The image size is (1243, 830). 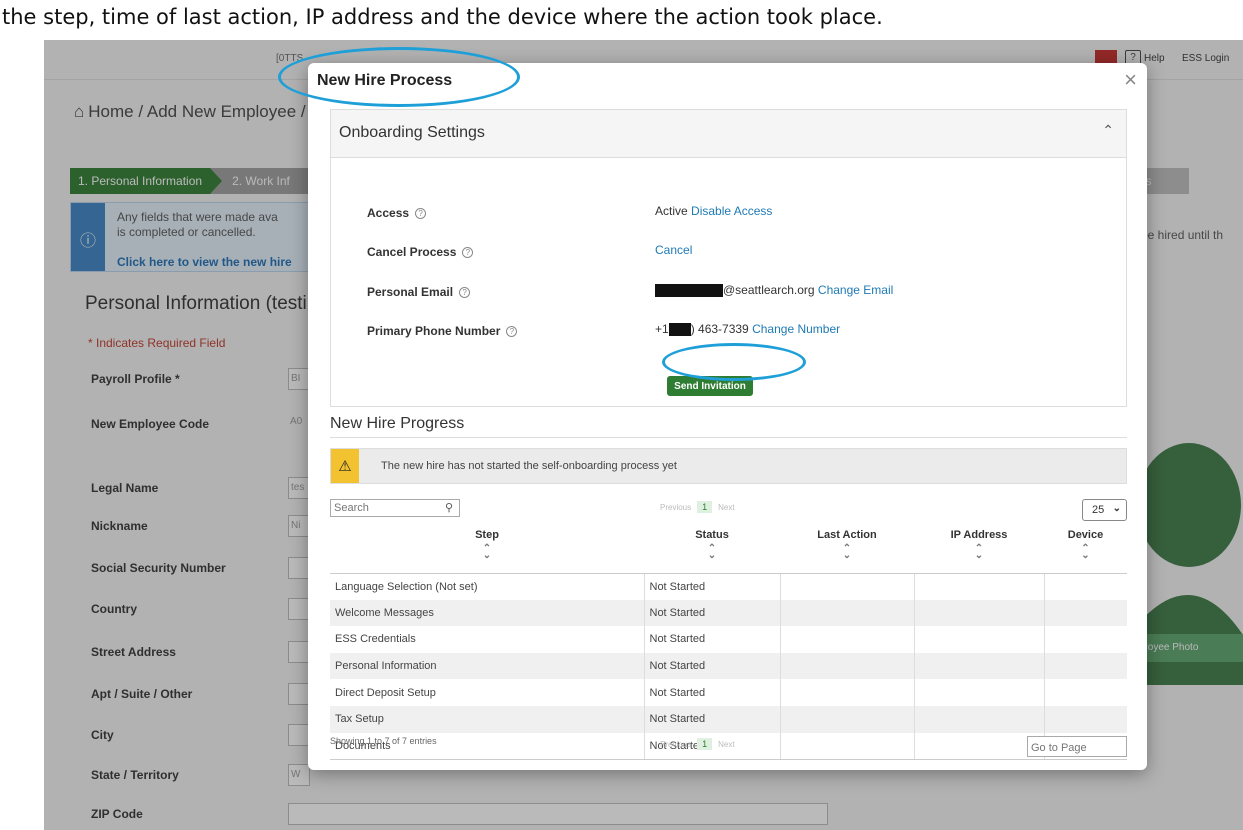 What do you see at coordinates (1077, 746) in the screenshot?
I see `go-to-page-input` at bounding box center [1077, 746].